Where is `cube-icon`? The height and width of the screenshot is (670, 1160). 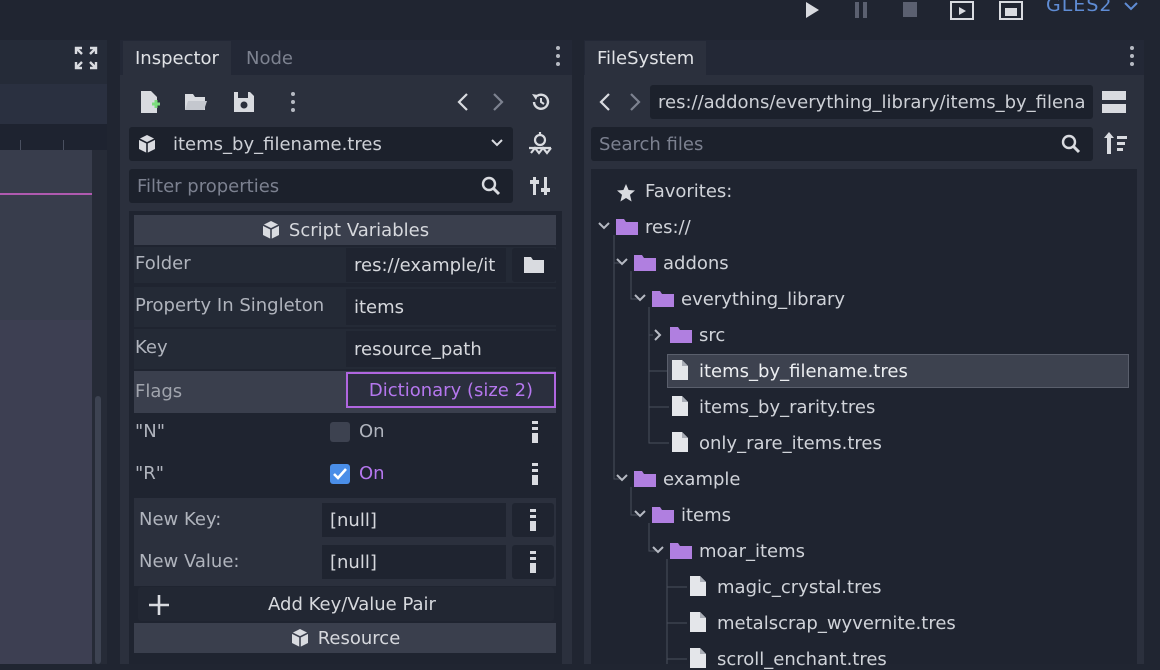
cube-icon is located at coordinates (271, 230).